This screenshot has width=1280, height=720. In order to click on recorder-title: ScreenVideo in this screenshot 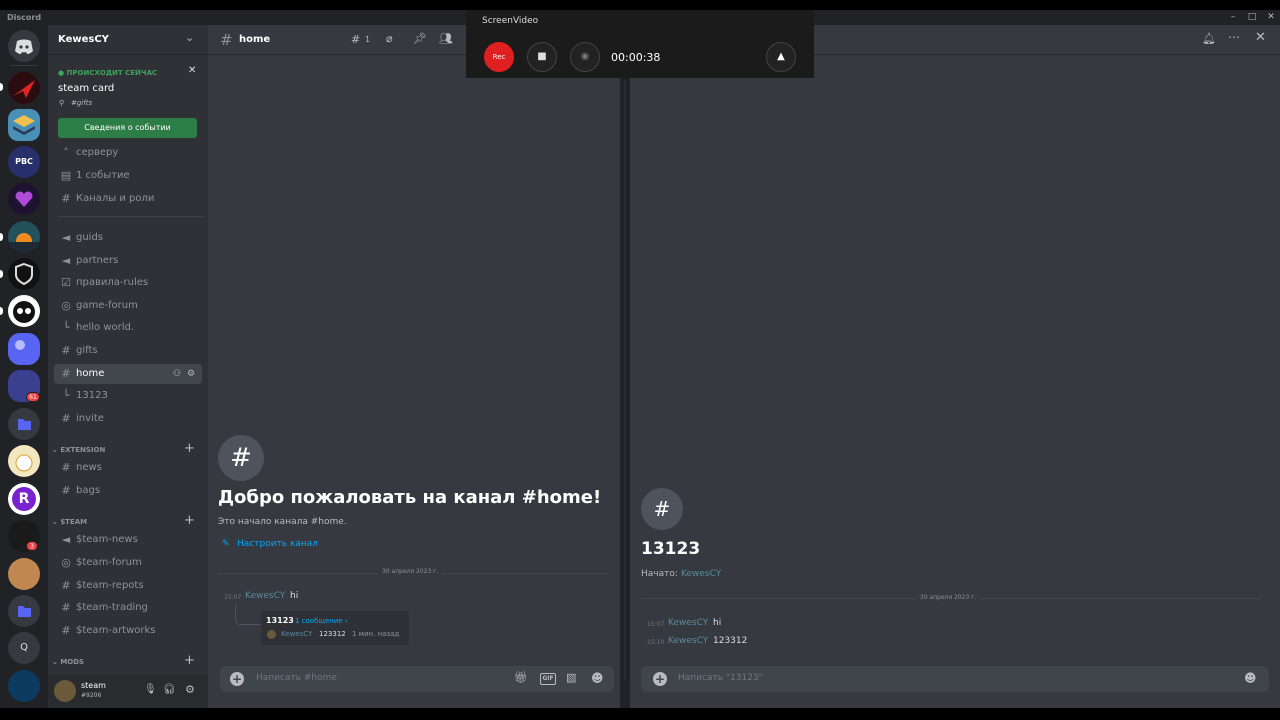, I will do `click(510, 21)`.